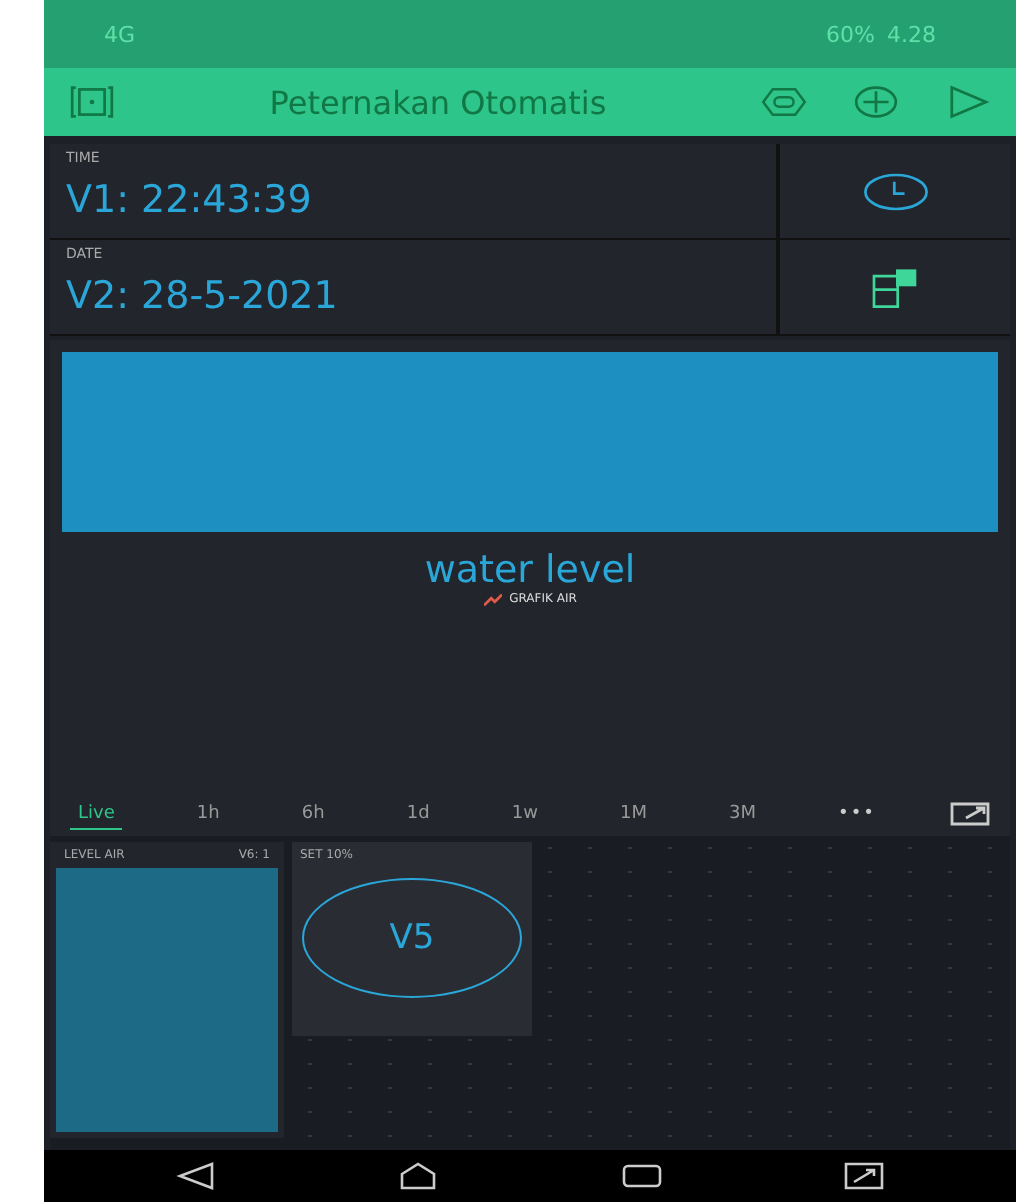 The width and height of the screenshot is (1032, 1202). I want to click on fullscreen-icon, so click(970, 814).